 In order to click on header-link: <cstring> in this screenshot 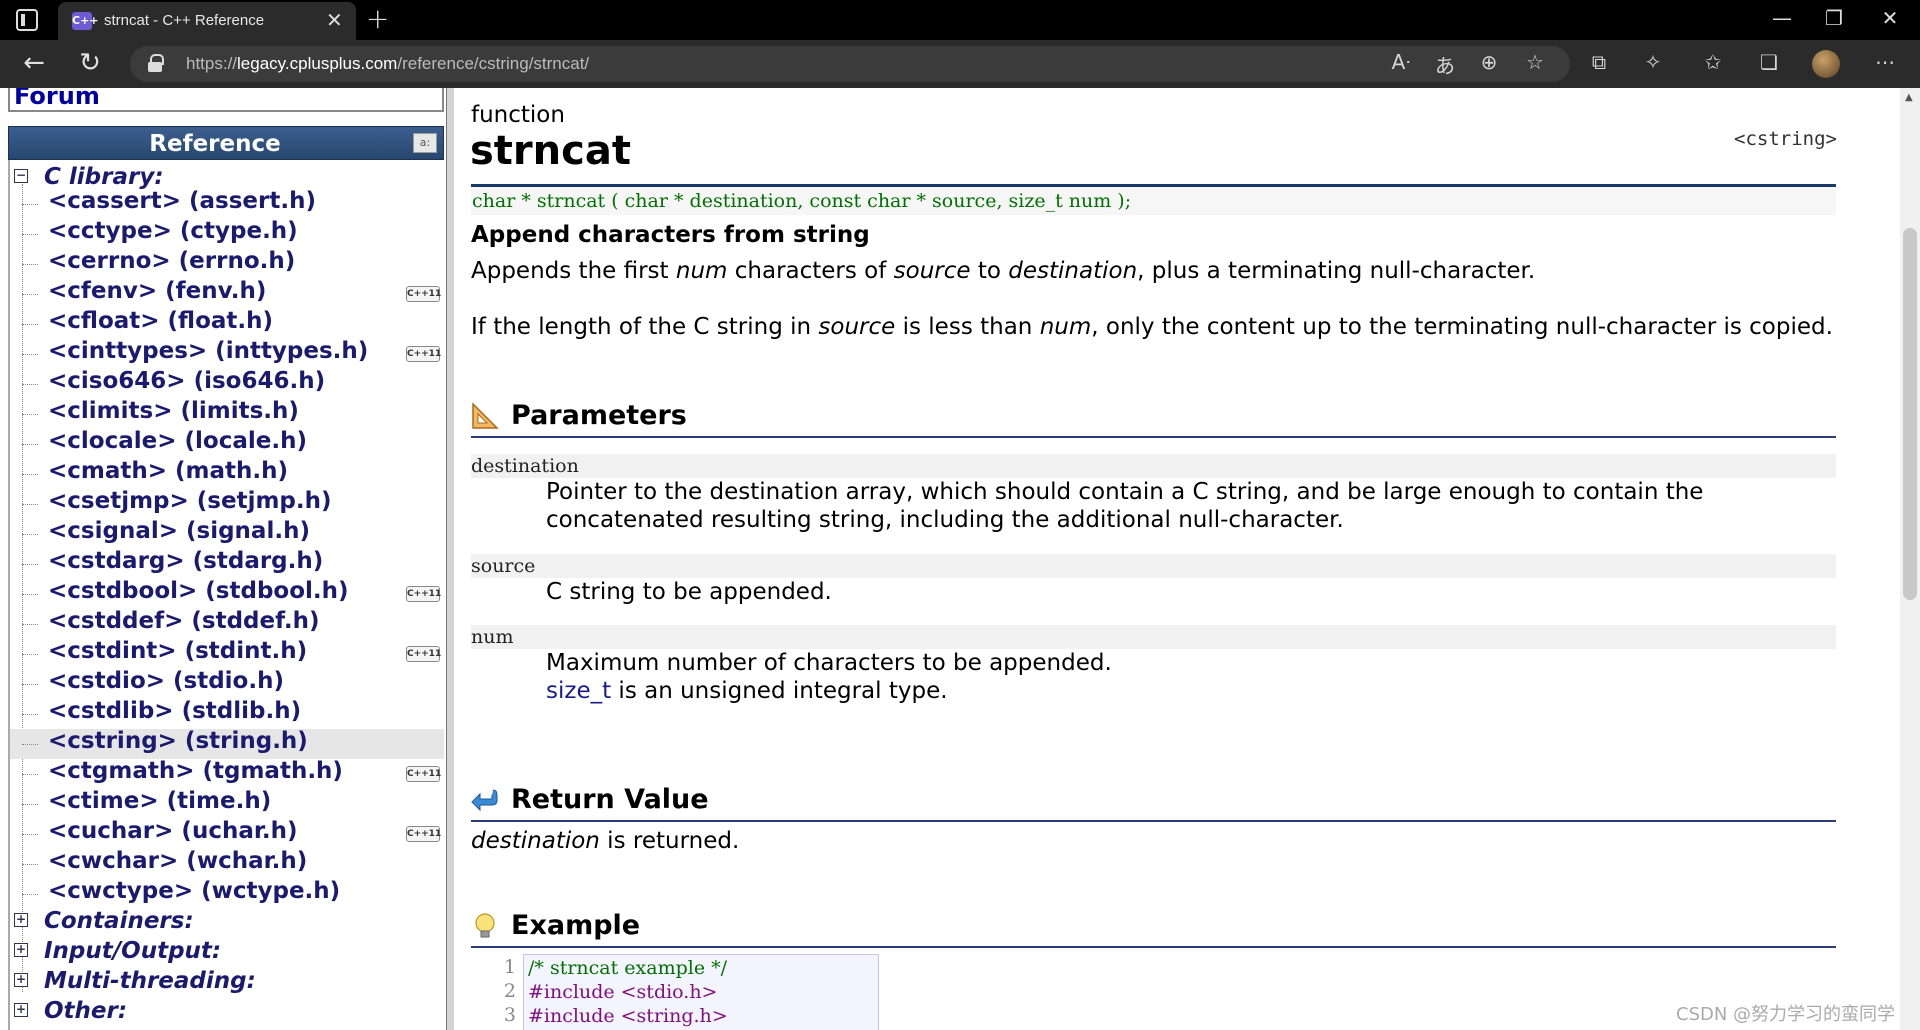, I will do `click(1785, 139)`.